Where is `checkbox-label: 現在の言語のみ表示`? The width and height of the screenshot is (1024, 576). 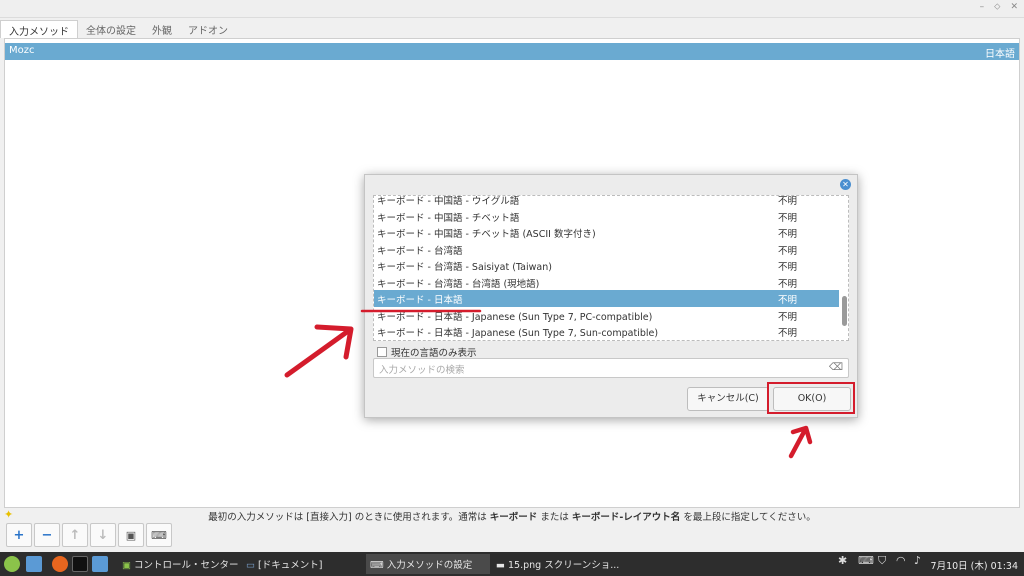
checkbox-label: 現在の言語のみ表示 is located at coordinates (434, 353).